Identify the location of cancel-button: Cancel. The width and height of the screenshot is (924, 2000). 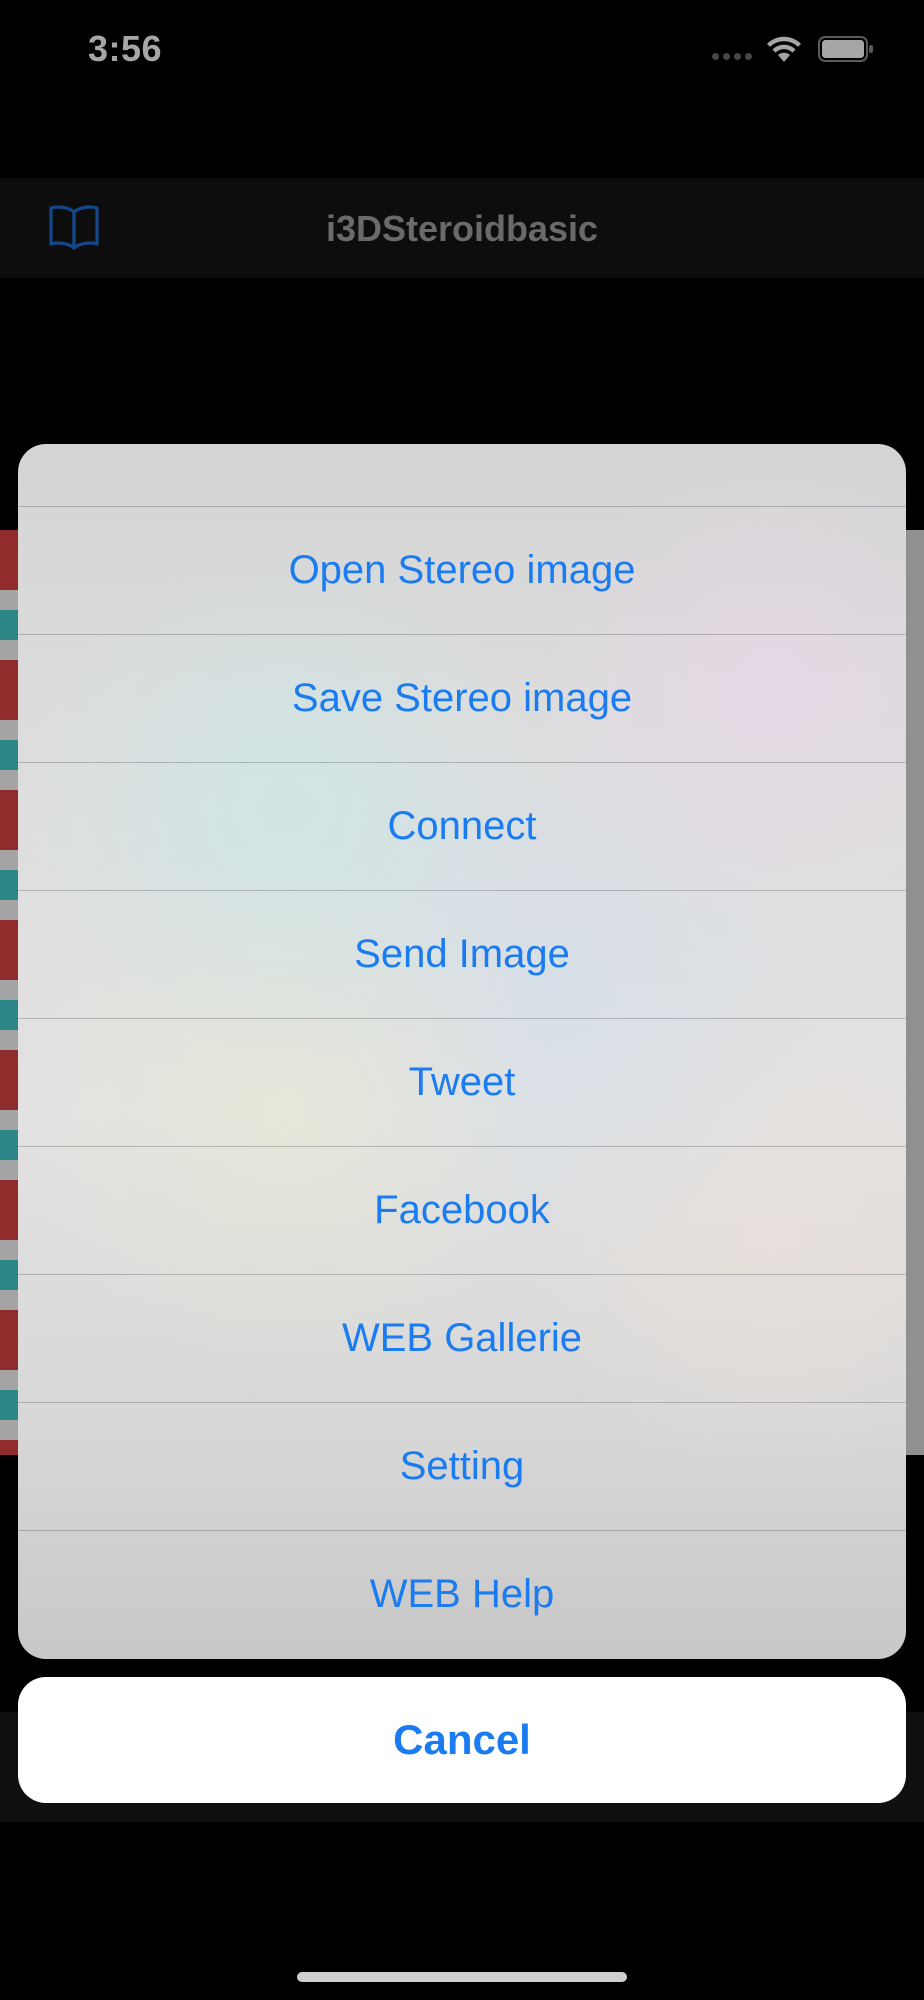
(462, 1740).